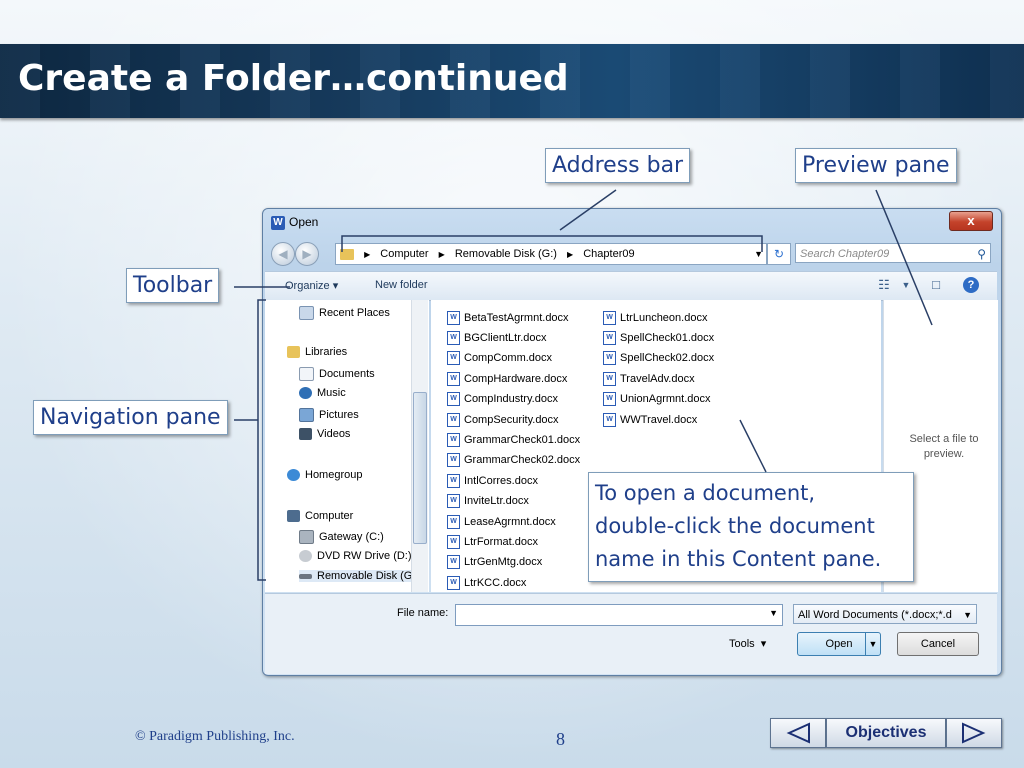  Describe the element at coordinates (753, 446) in the screenshot. I see `content-pane-connector` at that location.